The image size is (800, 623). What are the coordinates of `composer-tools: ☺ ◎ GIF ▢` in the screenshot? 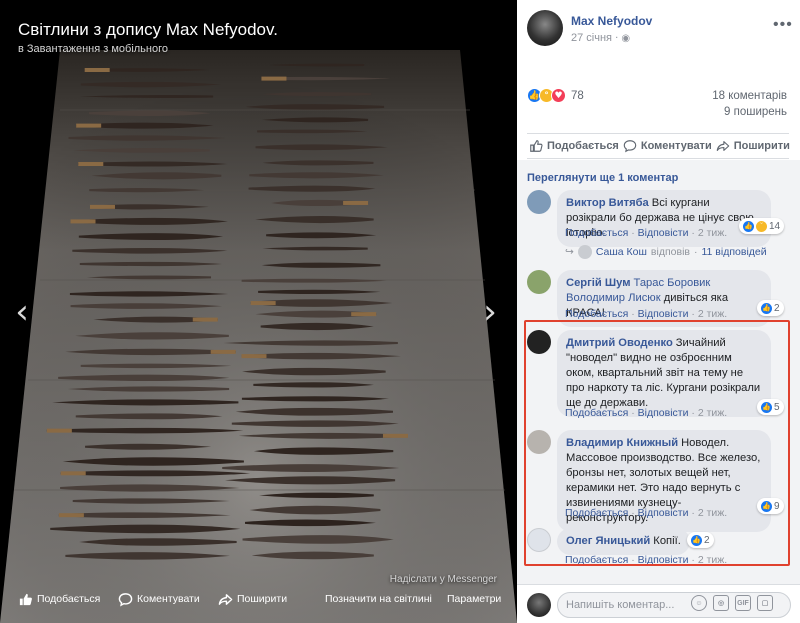 It's located at (732, 603).